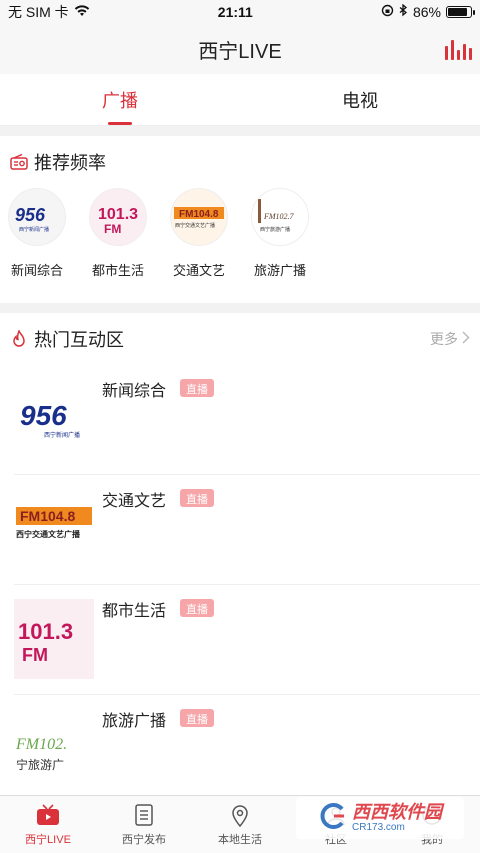 The height and width of the screenshot is (853, 480). What do you see at coordinates (240, 815) in the screenshot?
I see `location-icon` at bounding box center [240, 815].